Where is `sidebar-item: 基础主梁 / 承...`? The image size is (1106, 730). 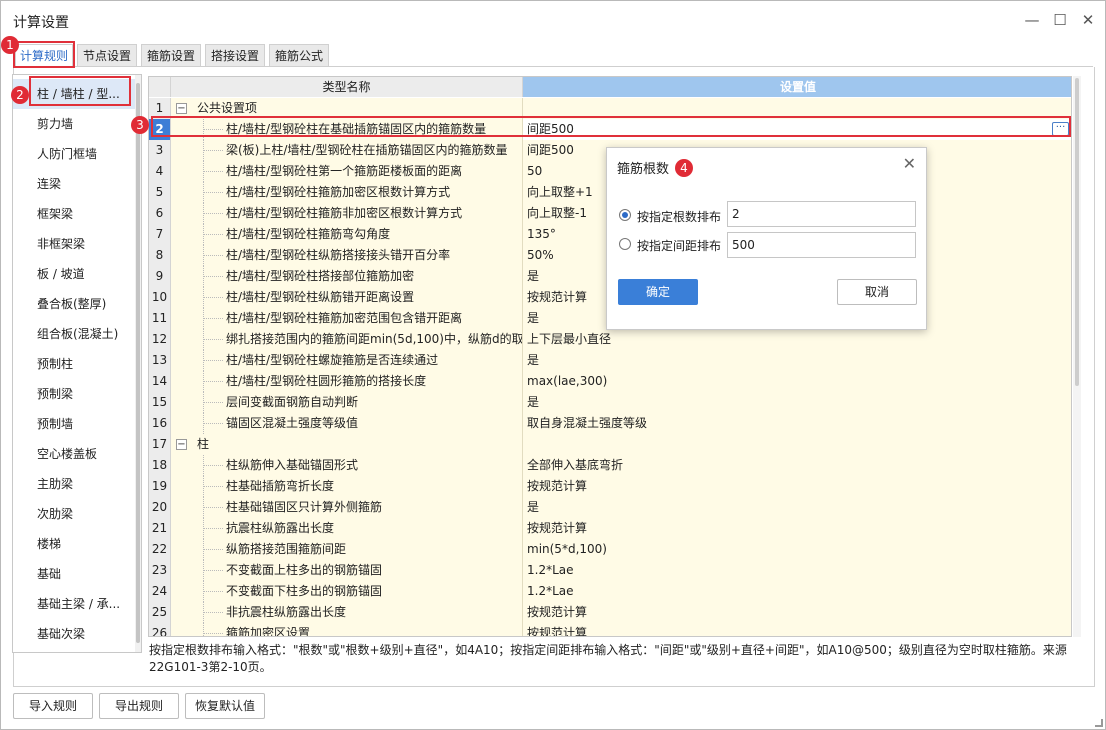
sidebar-item: 基础主梁 / 承... is located at coordinates (74, 604).